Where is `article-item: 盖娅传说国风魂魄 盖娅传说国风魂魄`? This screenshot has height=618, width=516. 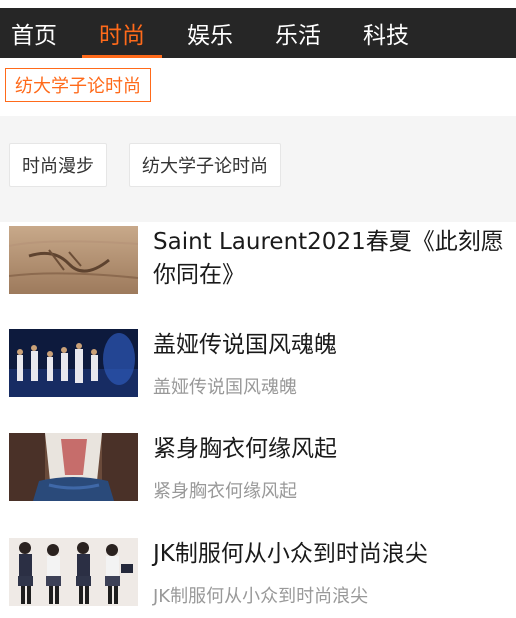
article-item: 盖娅传说国风魂魄 盖娅传说国风魂魄 is located at coordinates (259, 366).